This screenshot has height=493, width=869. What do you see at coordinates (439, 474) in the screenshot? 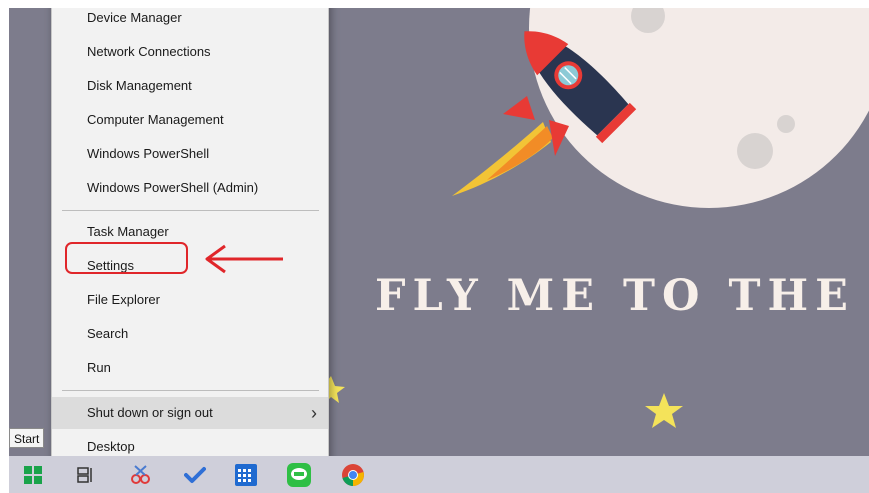
I see `taskbar` at bounding box center [439, 474].